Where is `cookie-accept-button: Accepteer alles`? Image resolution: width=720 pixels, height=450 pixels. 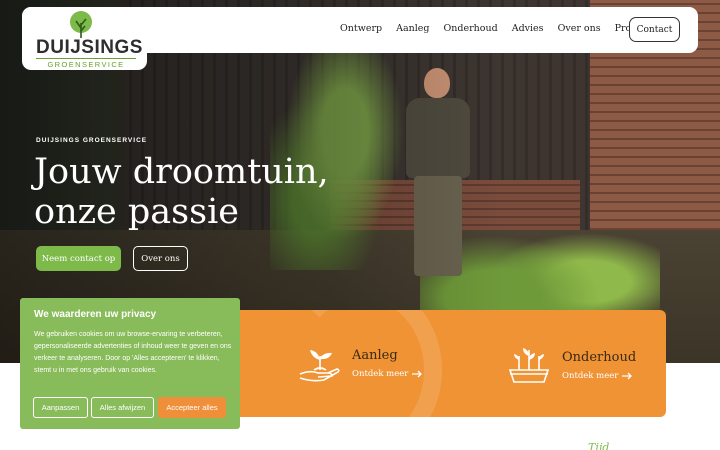 cookie-accept-button: Accepteer alles is located at coordinates (192, 407).